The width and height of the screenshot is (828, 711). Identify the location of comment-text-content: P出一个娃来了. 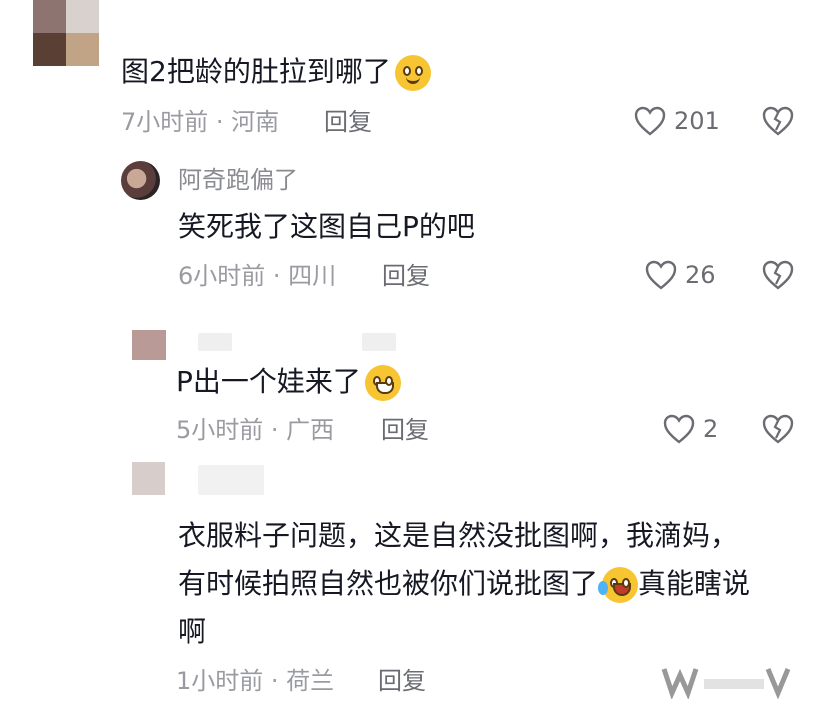
(268, 381).